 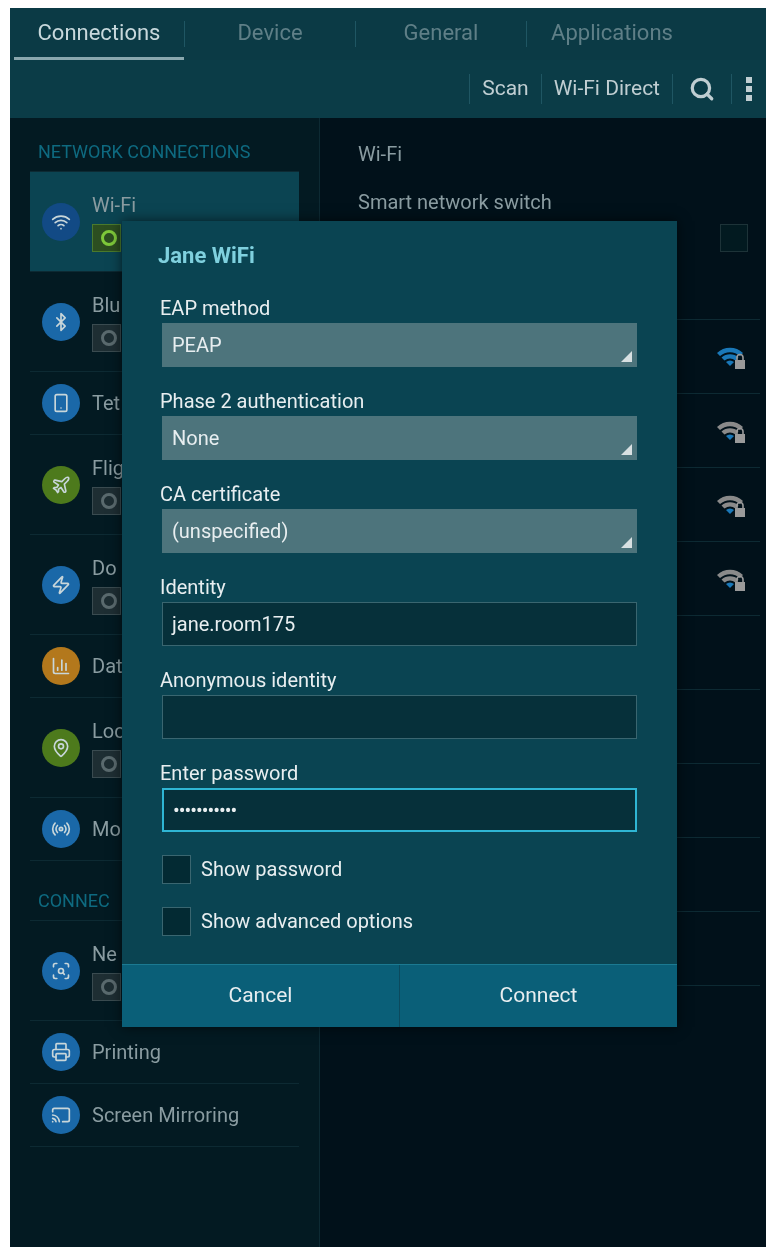 I want to click on section-header: CONNEC, so click(x=74, y=901).